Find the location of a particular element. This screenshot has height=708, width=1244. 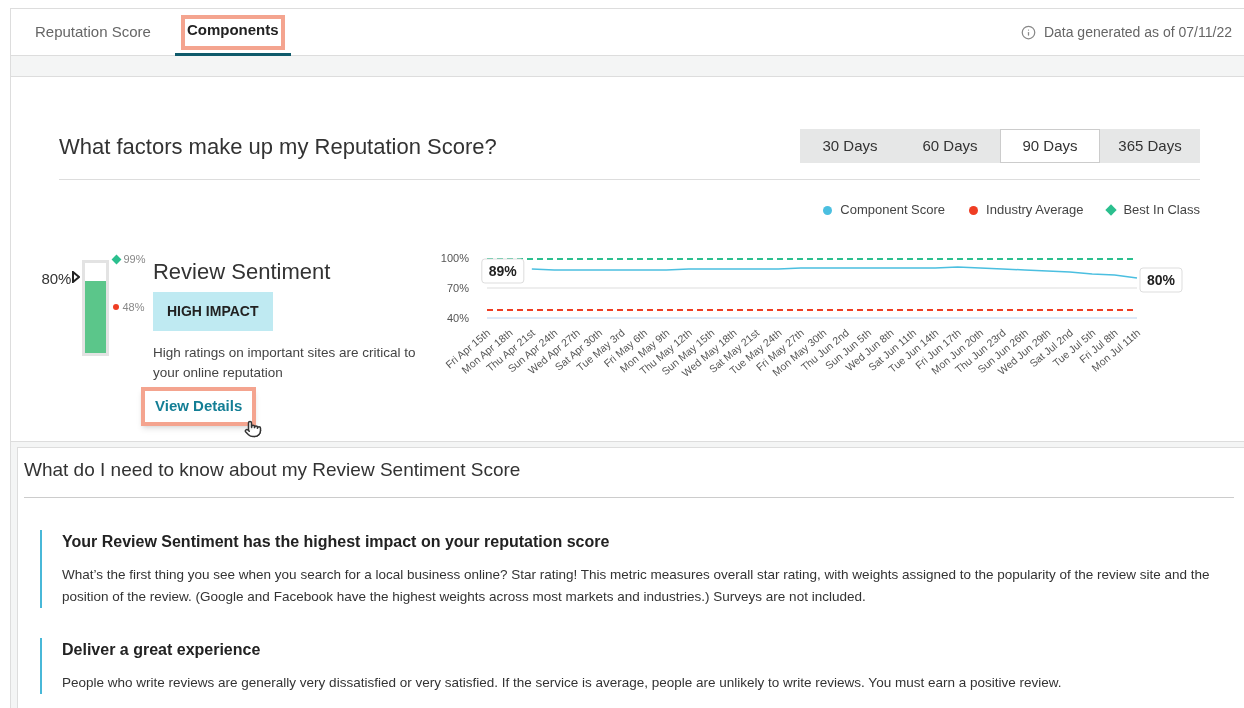

component-description: High ratings on important sites are critical to your online reputation is located at coordinates (285, 363).